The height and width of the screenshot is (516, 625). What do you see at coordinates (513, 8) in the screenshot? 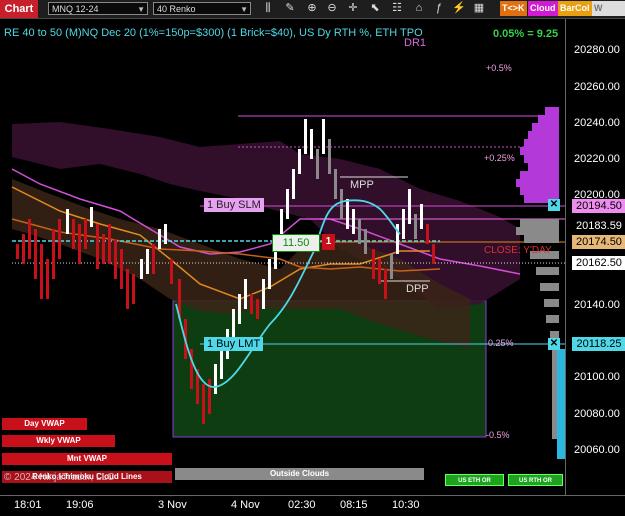
I see `tk-button: T<>K` at bounding box center [513, 8].